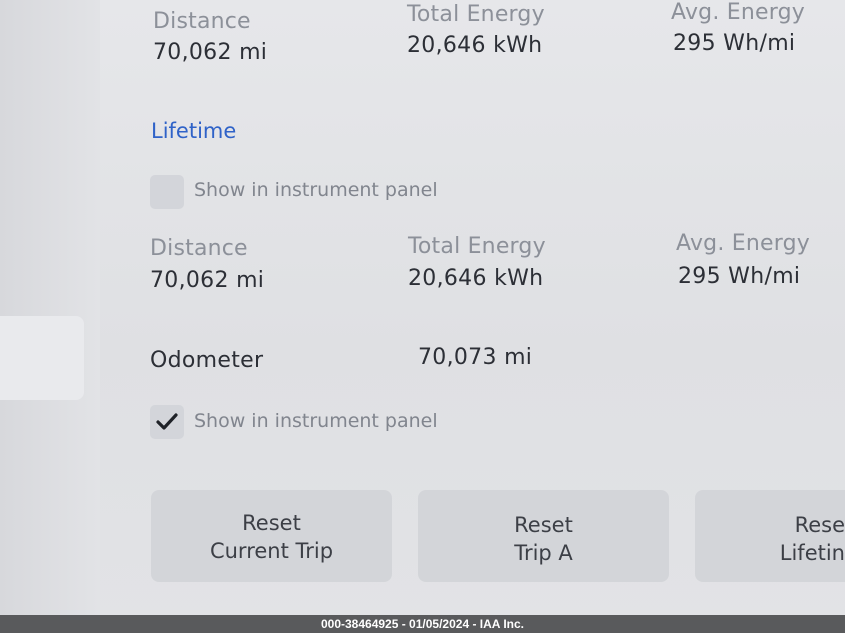 This screenshot has height=633, width=845. Describe the element at coordinates (812, 553) in the screenshot. I see `button-line2: Lifetin` at that location.